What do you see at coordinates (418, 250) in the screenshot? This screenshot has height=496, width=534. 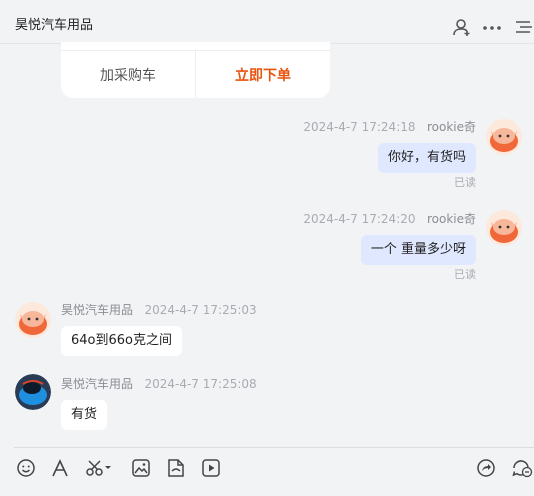 I see `message-bubble: 一个 重量多少呀` at bounding box center [418, 250].